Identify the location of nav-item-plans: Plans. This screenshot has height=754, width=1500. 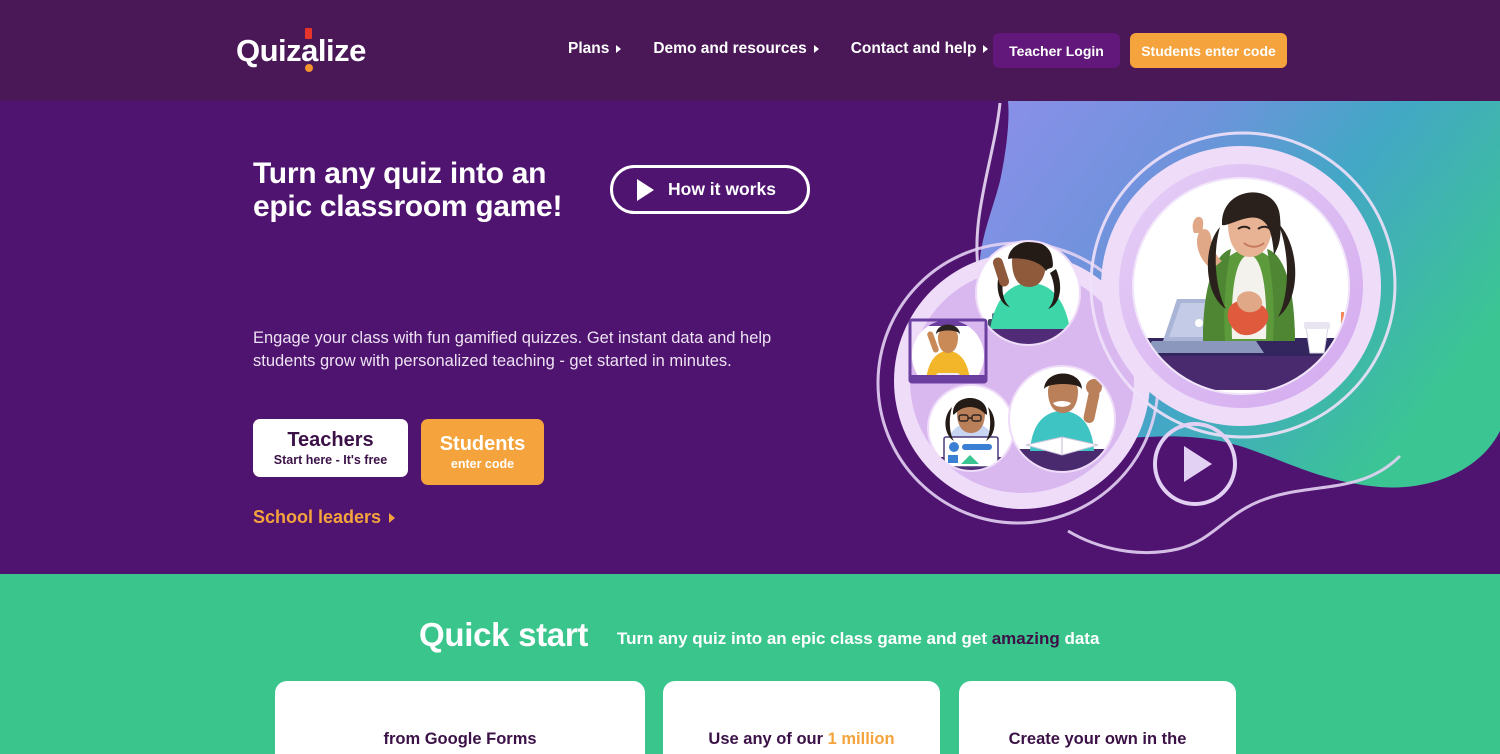
(595, 49).